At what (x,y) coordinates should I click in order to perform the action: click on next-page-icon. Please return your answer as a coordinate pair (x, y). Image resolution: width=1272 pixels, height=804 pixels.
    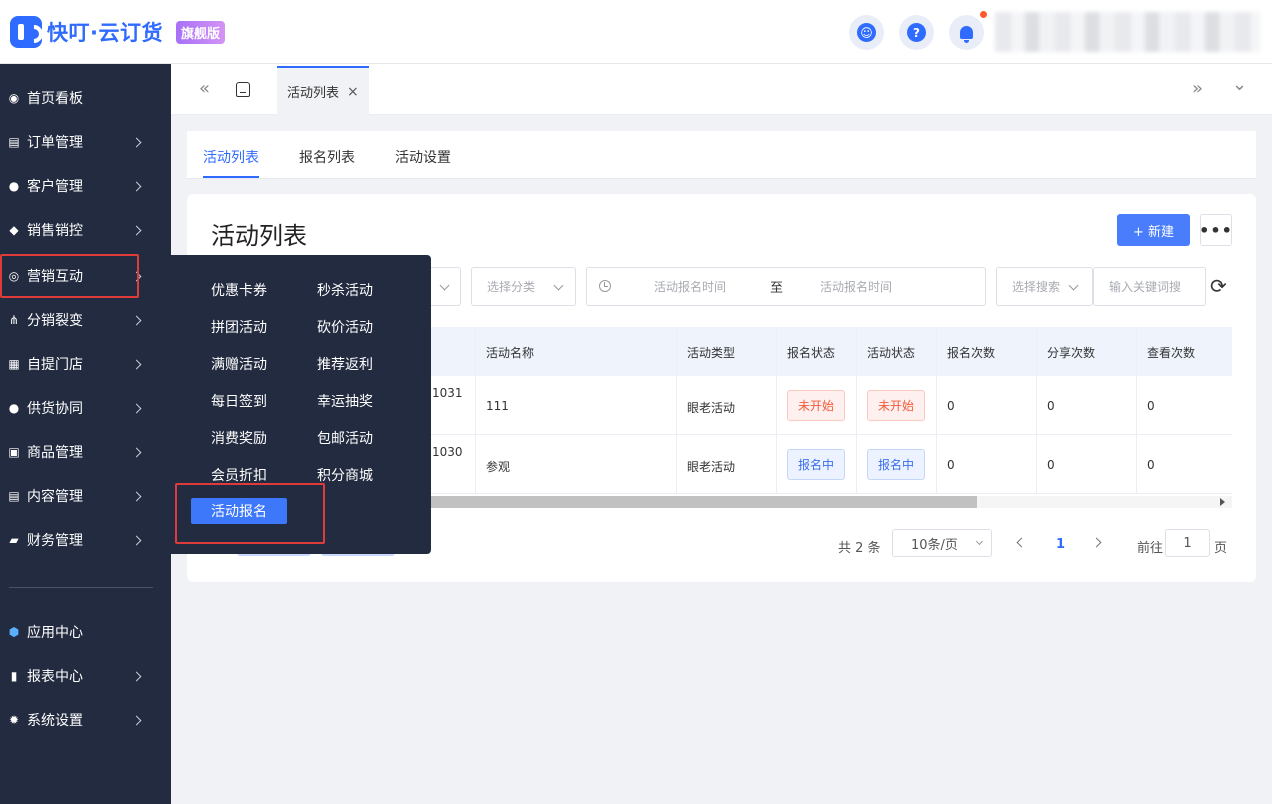
    Looking at the image, I should click on (1096, 542).